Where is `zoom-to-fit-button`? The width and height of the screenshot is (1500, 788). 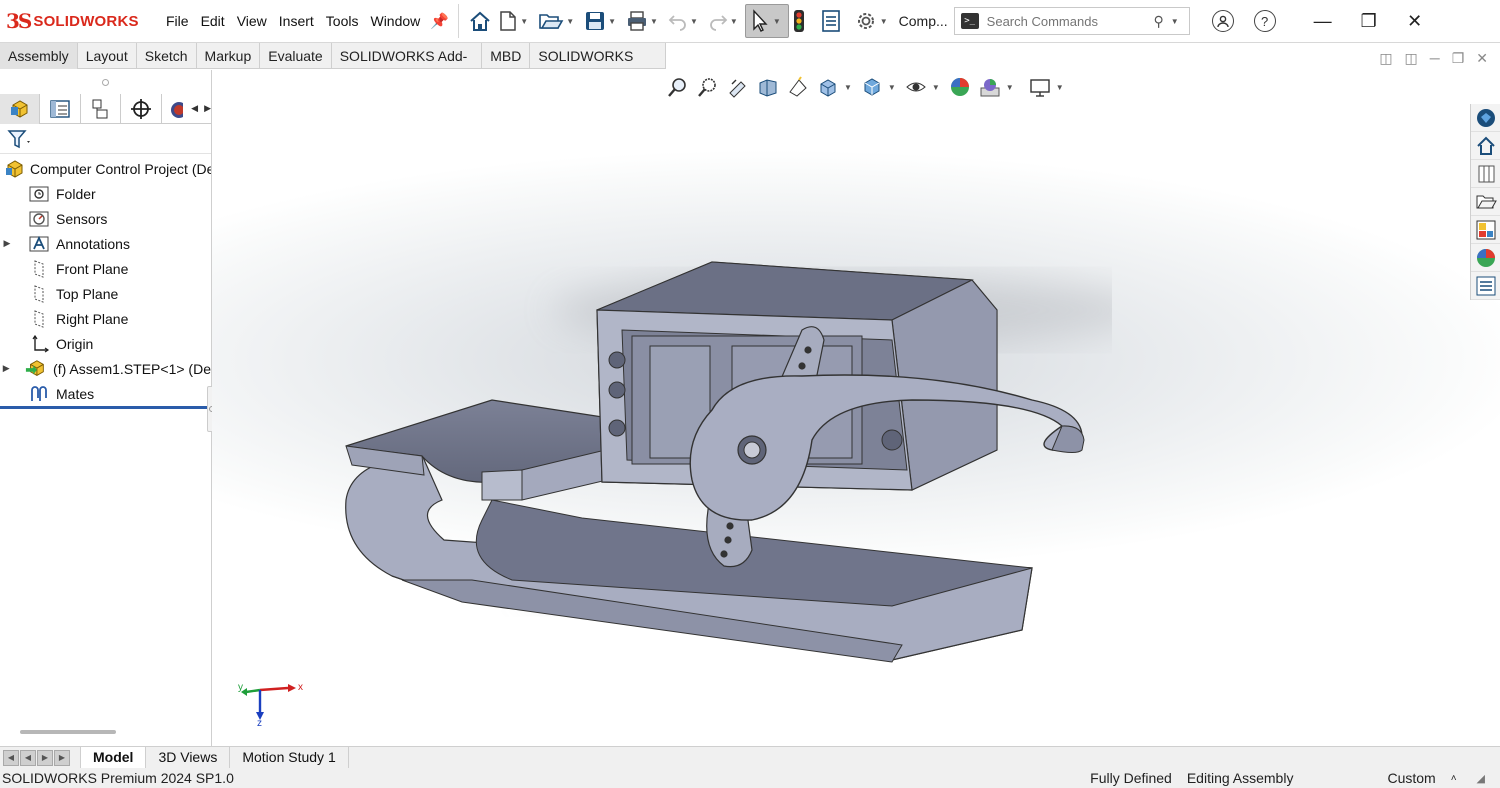 zoom-to-fit-button is located at coordinates (678, 87).